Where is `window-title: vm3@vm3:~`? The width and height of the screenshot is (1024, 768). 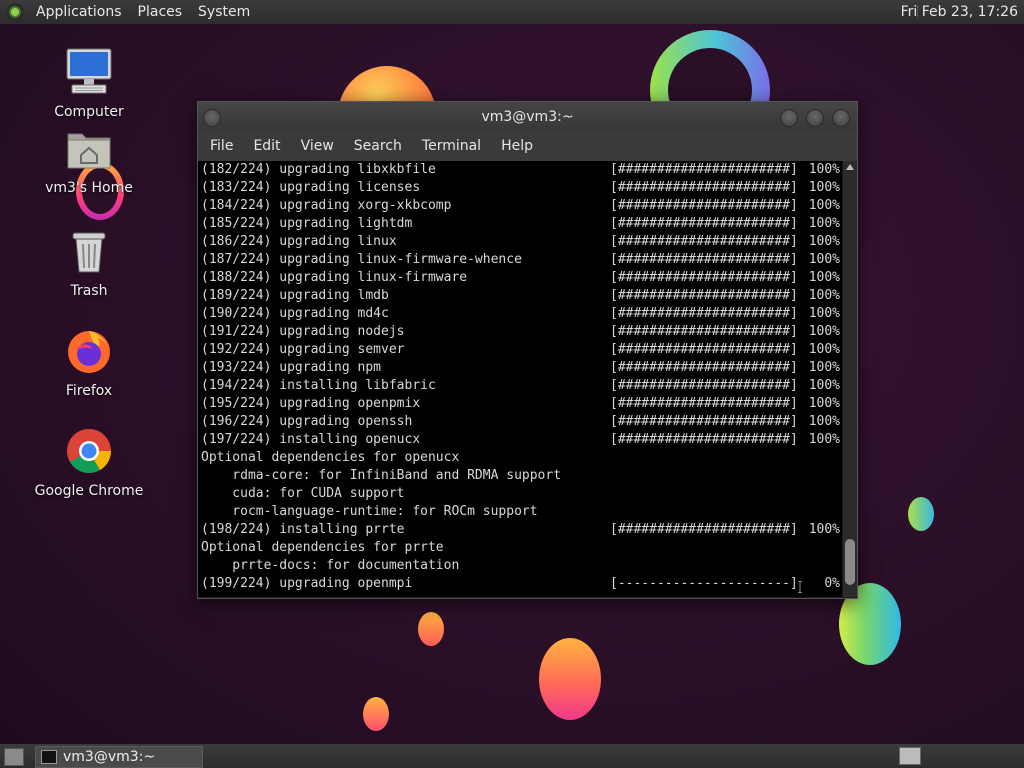 window-title: vm3@vm3:~ is located at coordinates (527, 117).